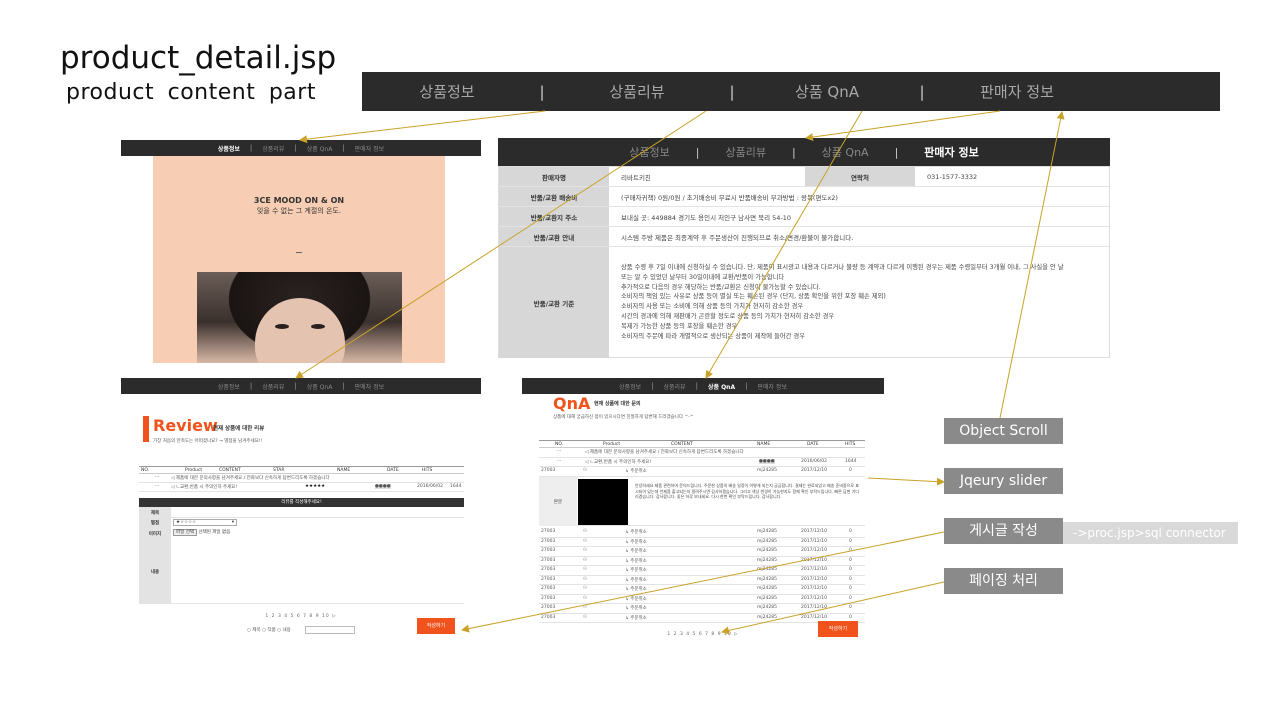  What do you see at coordinates (269, 630) in the screenshot?
I see `search-options: ○ 제목 ○ 작품 ○ 내용` at bounding box center [269, 630].